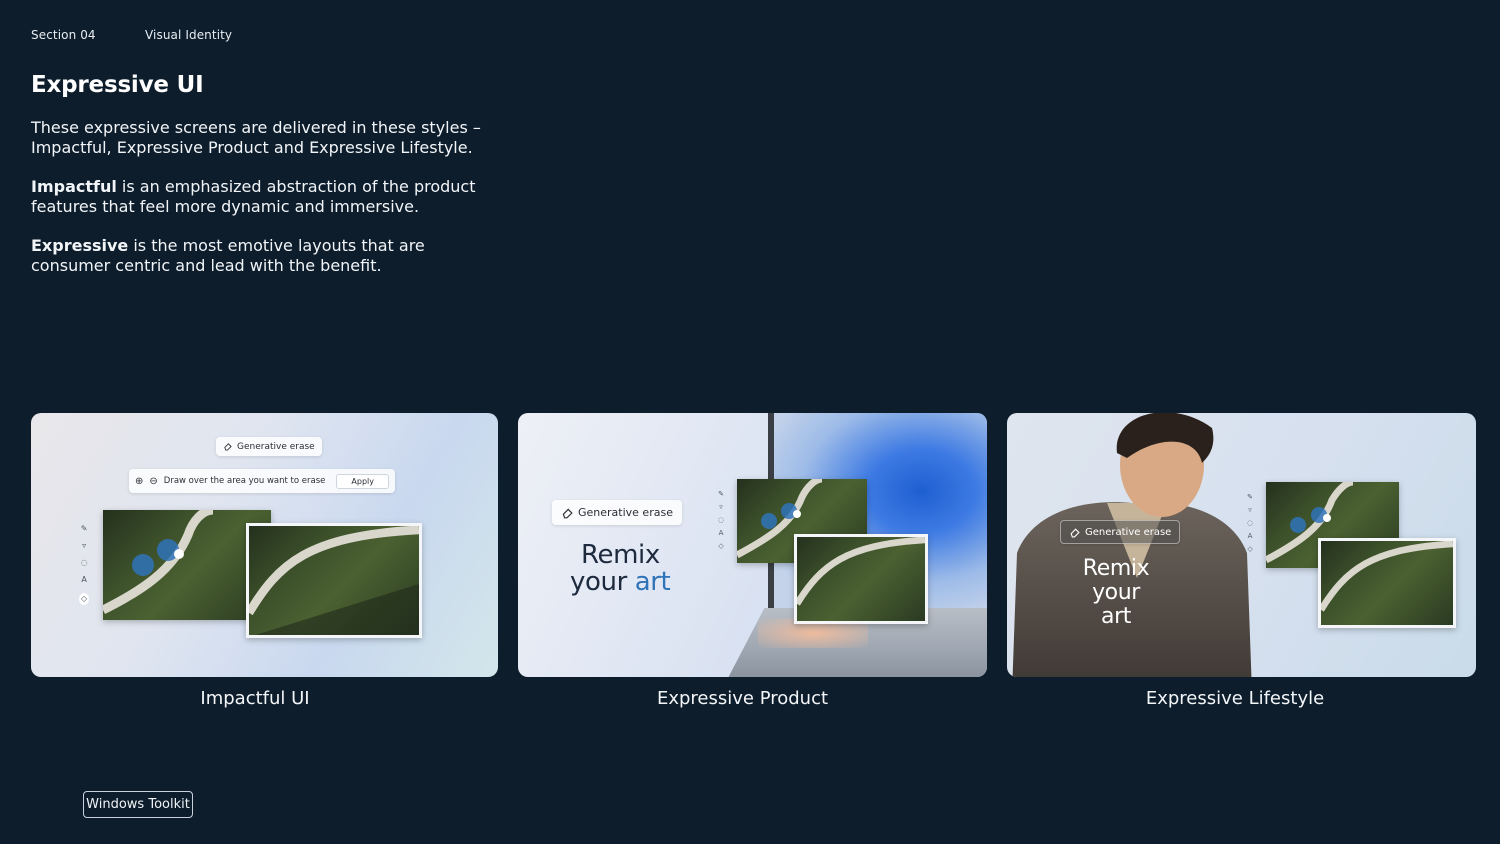 The width and height of the screenshot is (1500, 844). What do you see at coordinates (244, 481) in the screenshot?
I see `erase-instruction: Draw over the area you want to erase` at bounding box center [244, 481].